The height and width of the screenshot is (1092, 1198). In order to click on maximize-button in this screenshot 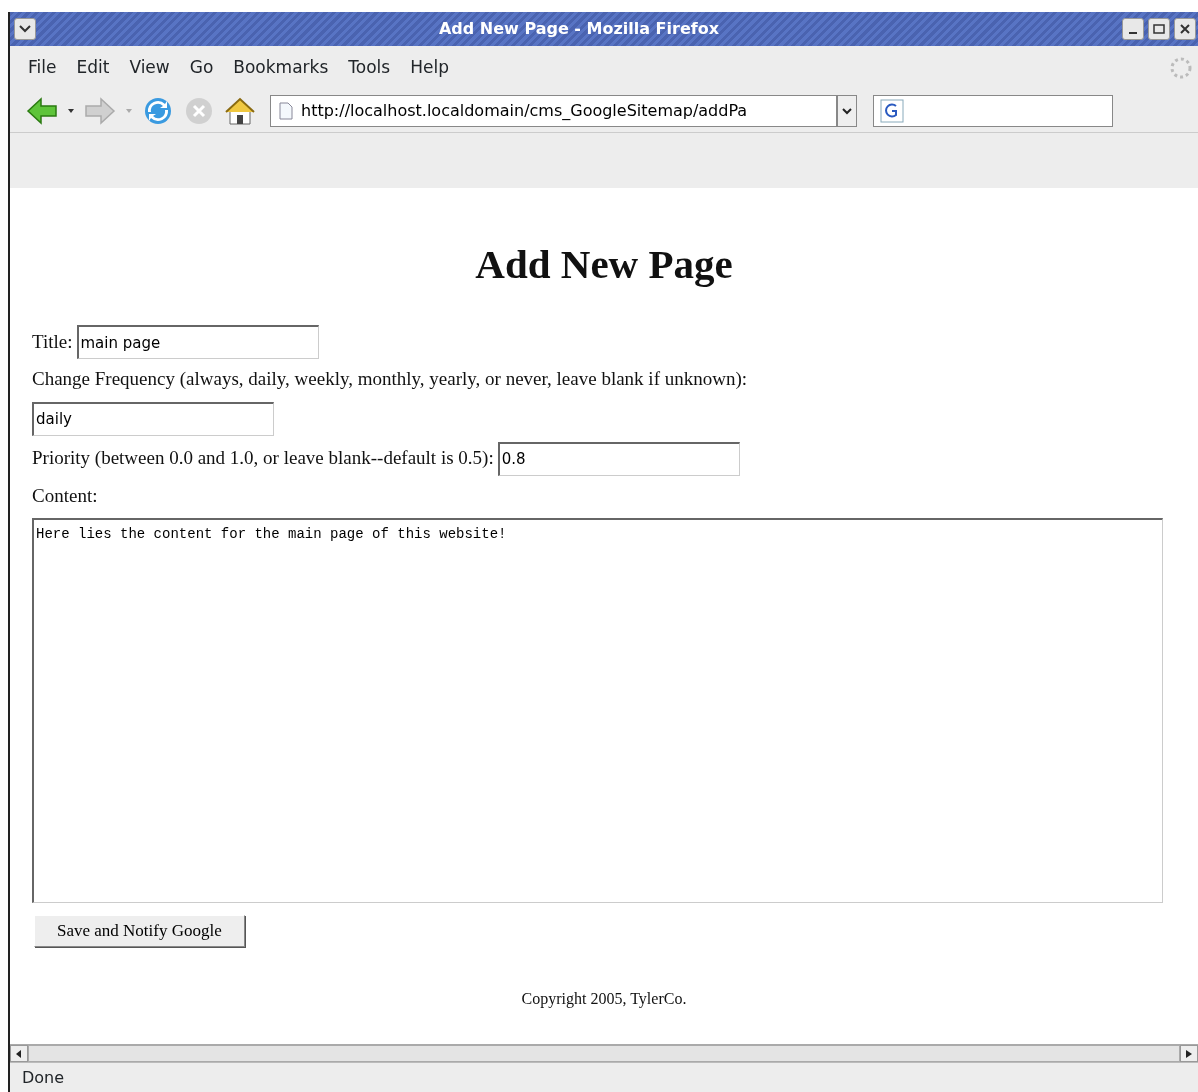, I will do `click(1159, 29)`.